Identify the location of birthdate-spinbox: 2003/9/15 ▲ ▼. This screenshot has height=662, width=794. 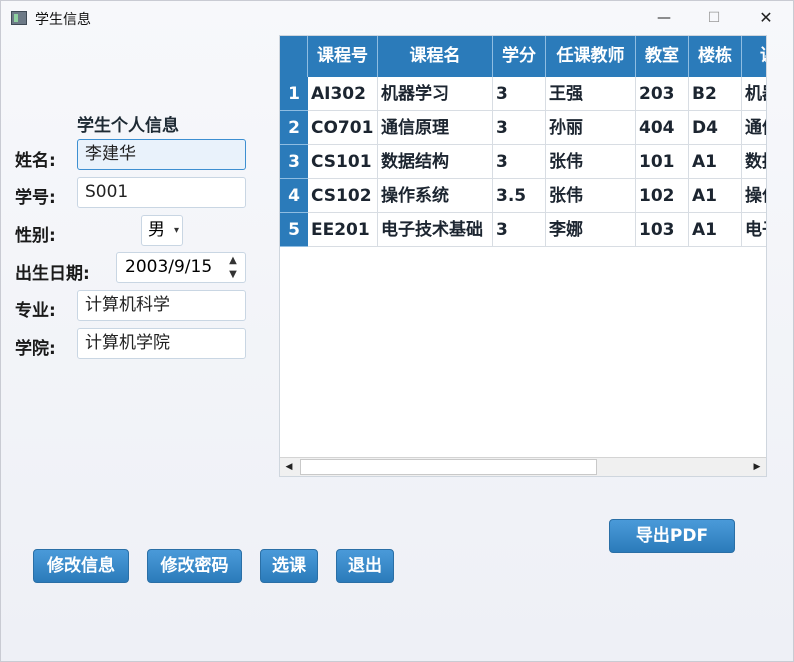
(181, 267).